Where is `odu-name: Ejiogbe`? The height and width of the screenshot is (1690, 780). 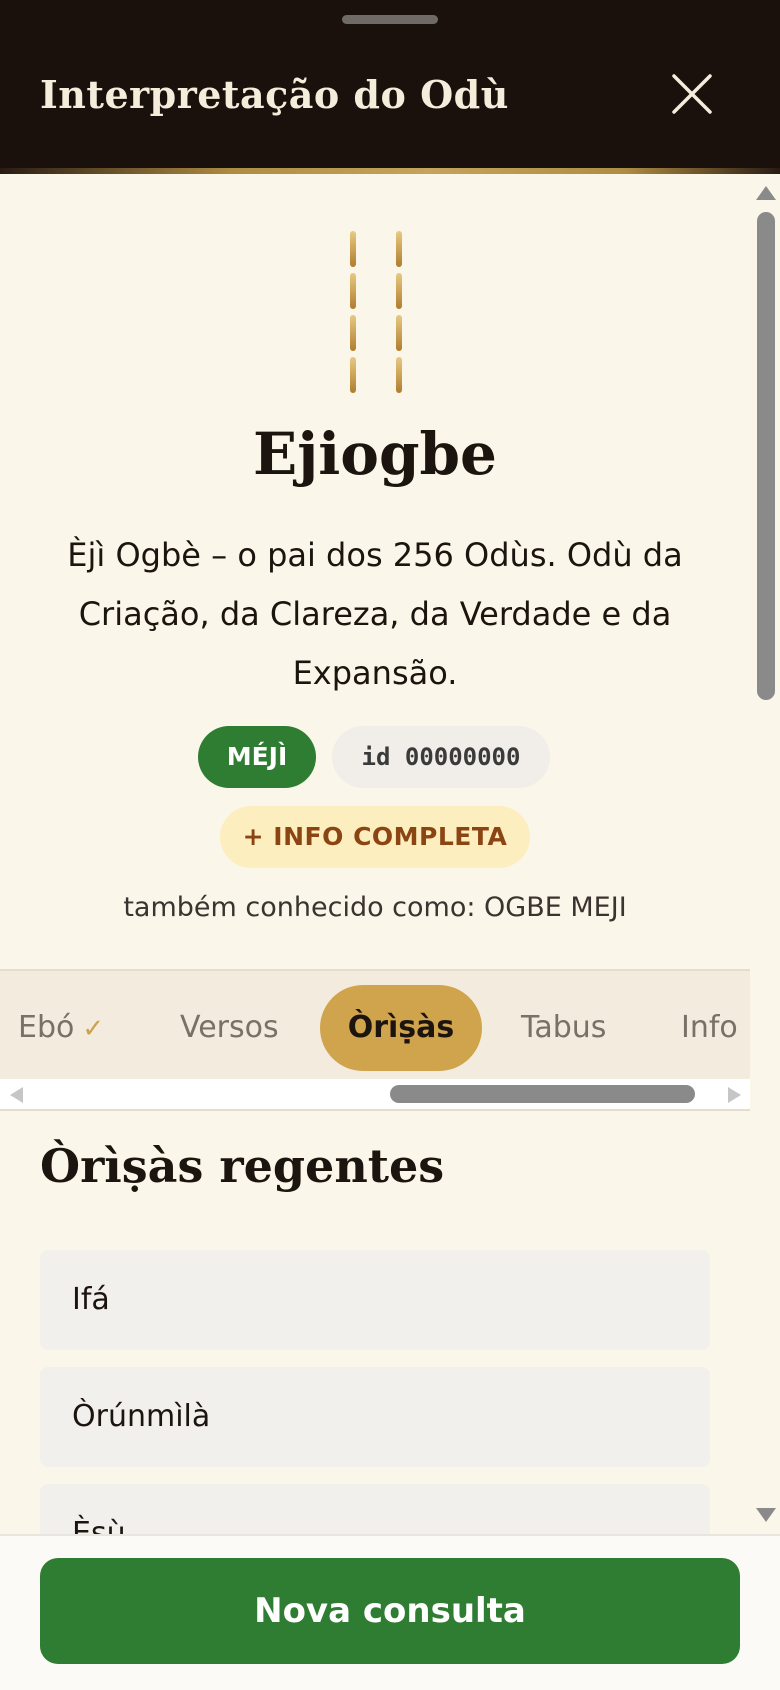
odu-name: Ejiogbe is located at coordinates (375, 454).